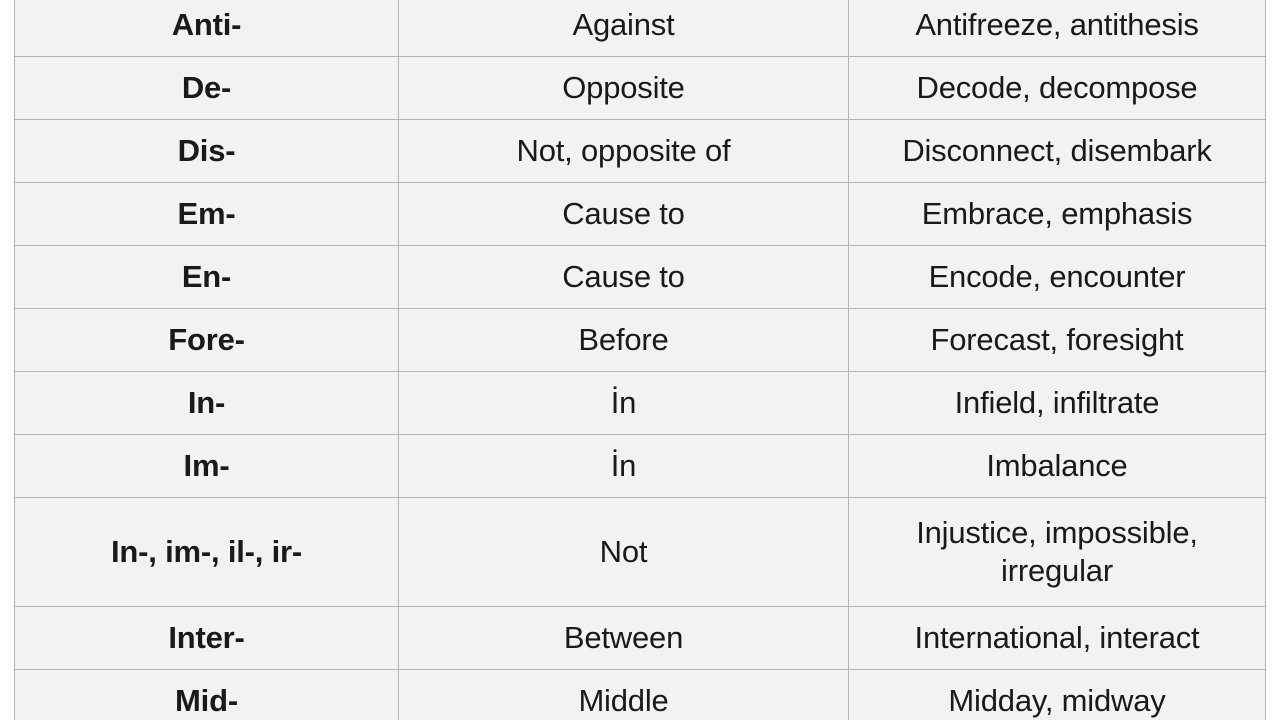  What do you see at coordinates (623, 552) in the screenshot?
I see `meaning-cell: Not` at bounding box center [623, 552].